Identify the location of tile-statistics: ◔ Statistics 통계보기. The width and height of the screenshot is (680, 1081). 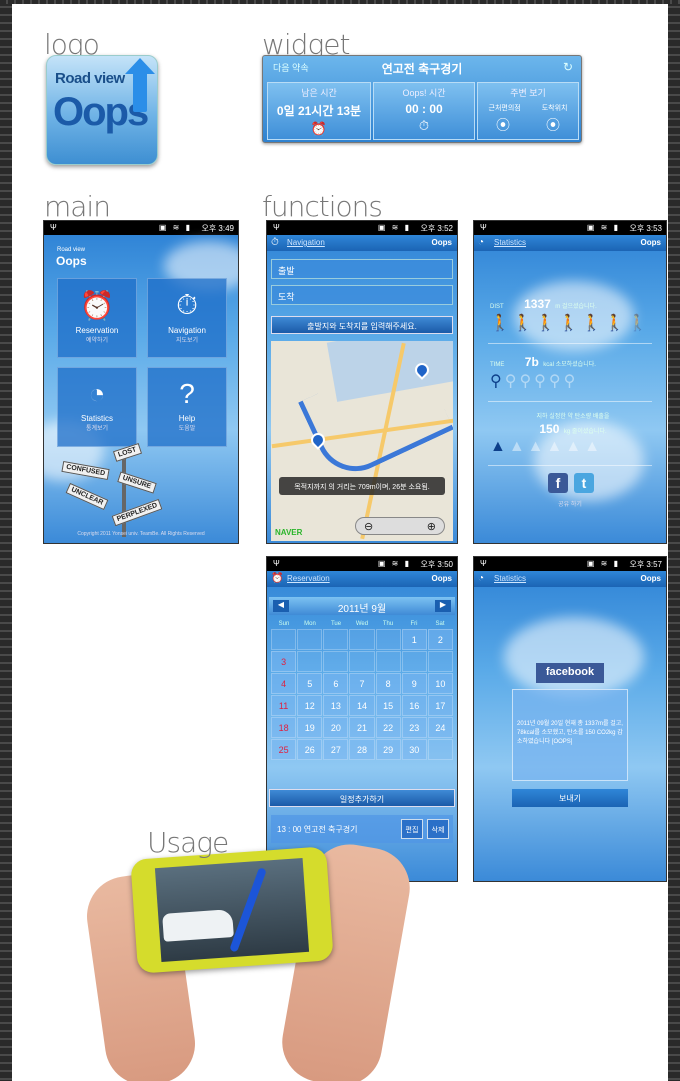
(97, 407).